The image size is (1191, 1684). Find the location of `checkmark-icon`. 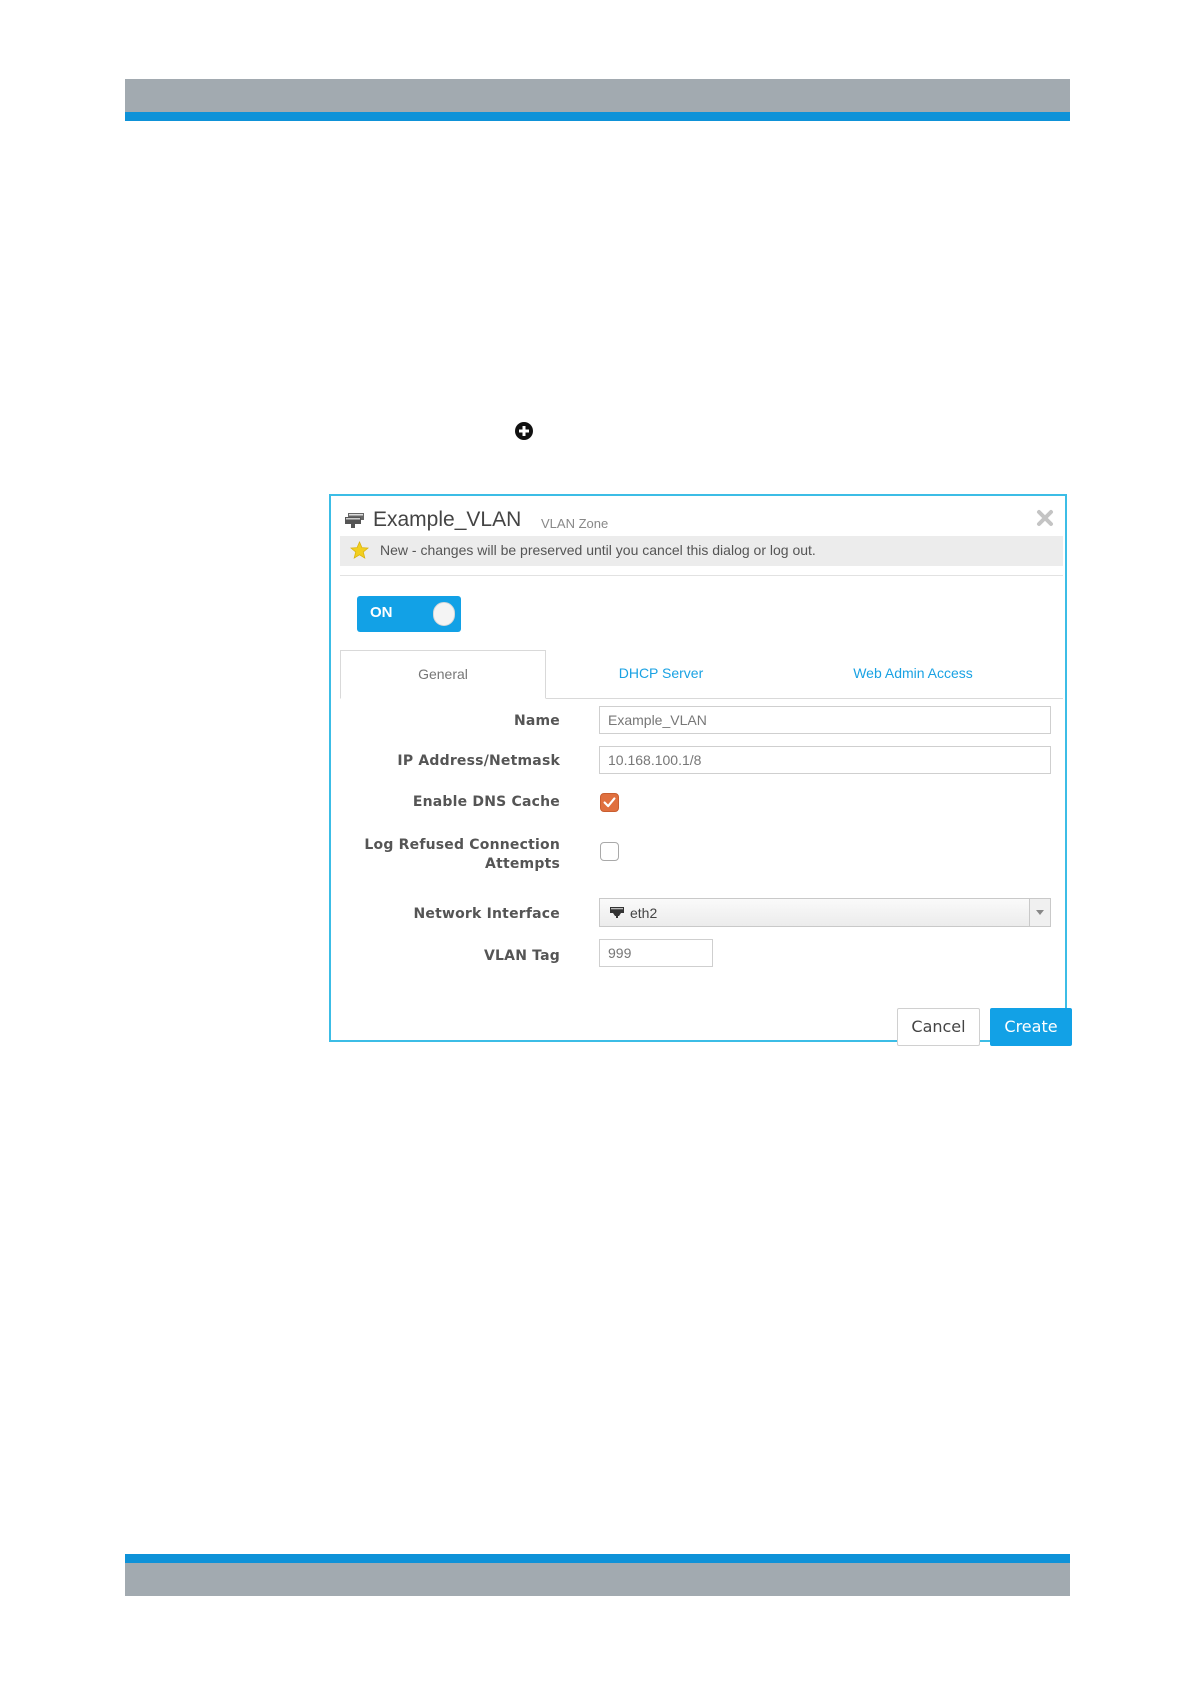

checkmark-icon is located at coordinates (609, 802).